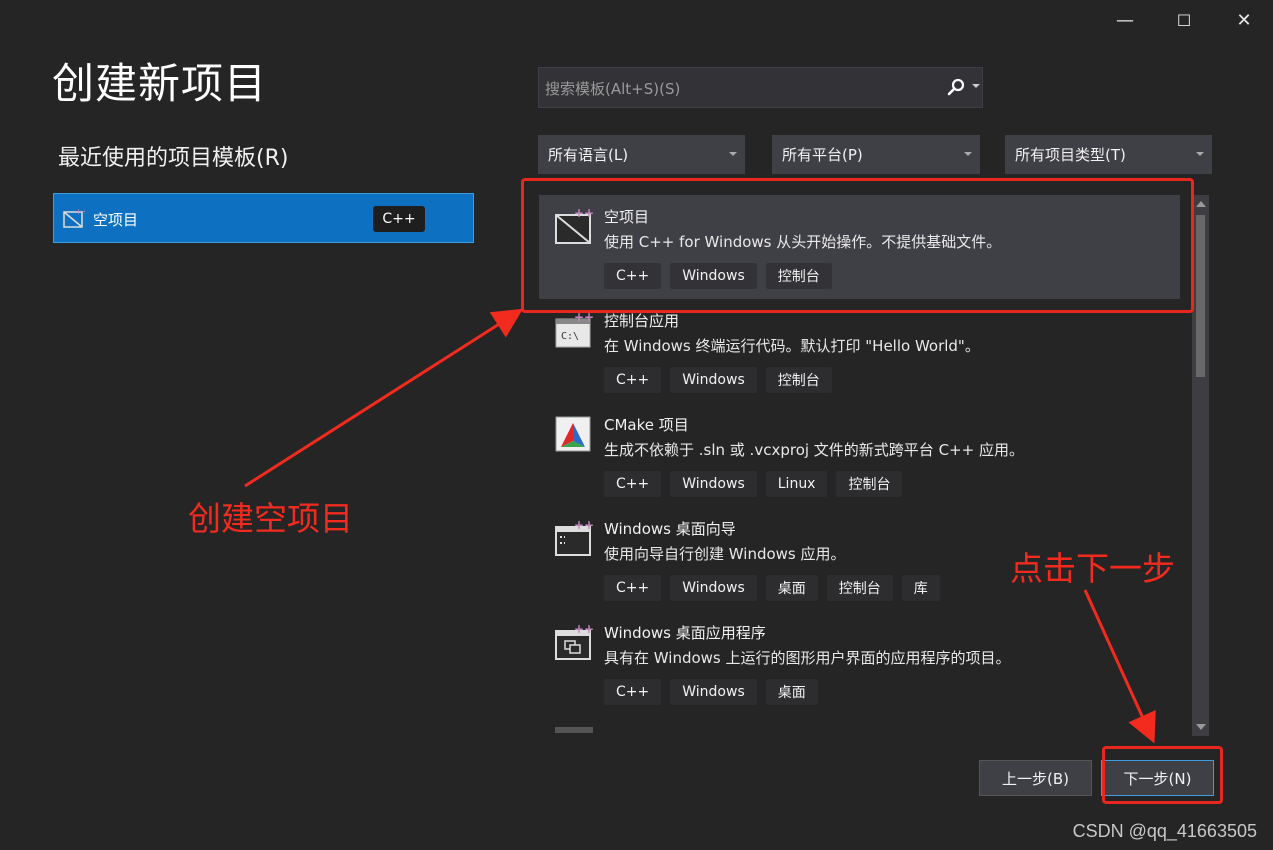 This screenshot has height=850, width=1273. Describe the element at coordinates (270, 518) in the screenshot. I see `annotation-create-empty: 创建空项目` at that location.